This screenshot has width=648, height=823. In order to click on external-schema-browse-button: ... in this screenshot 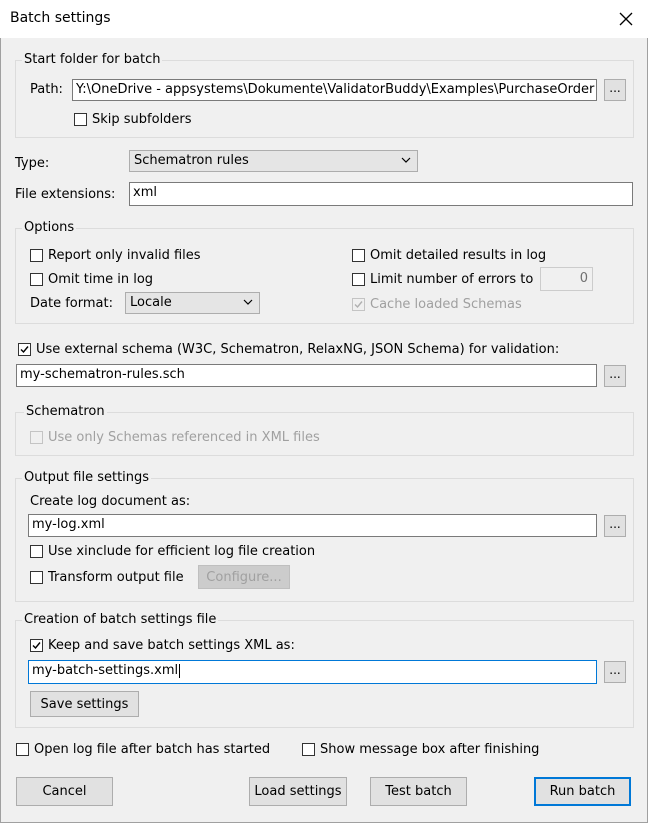, I will do `click(615, 376)`.